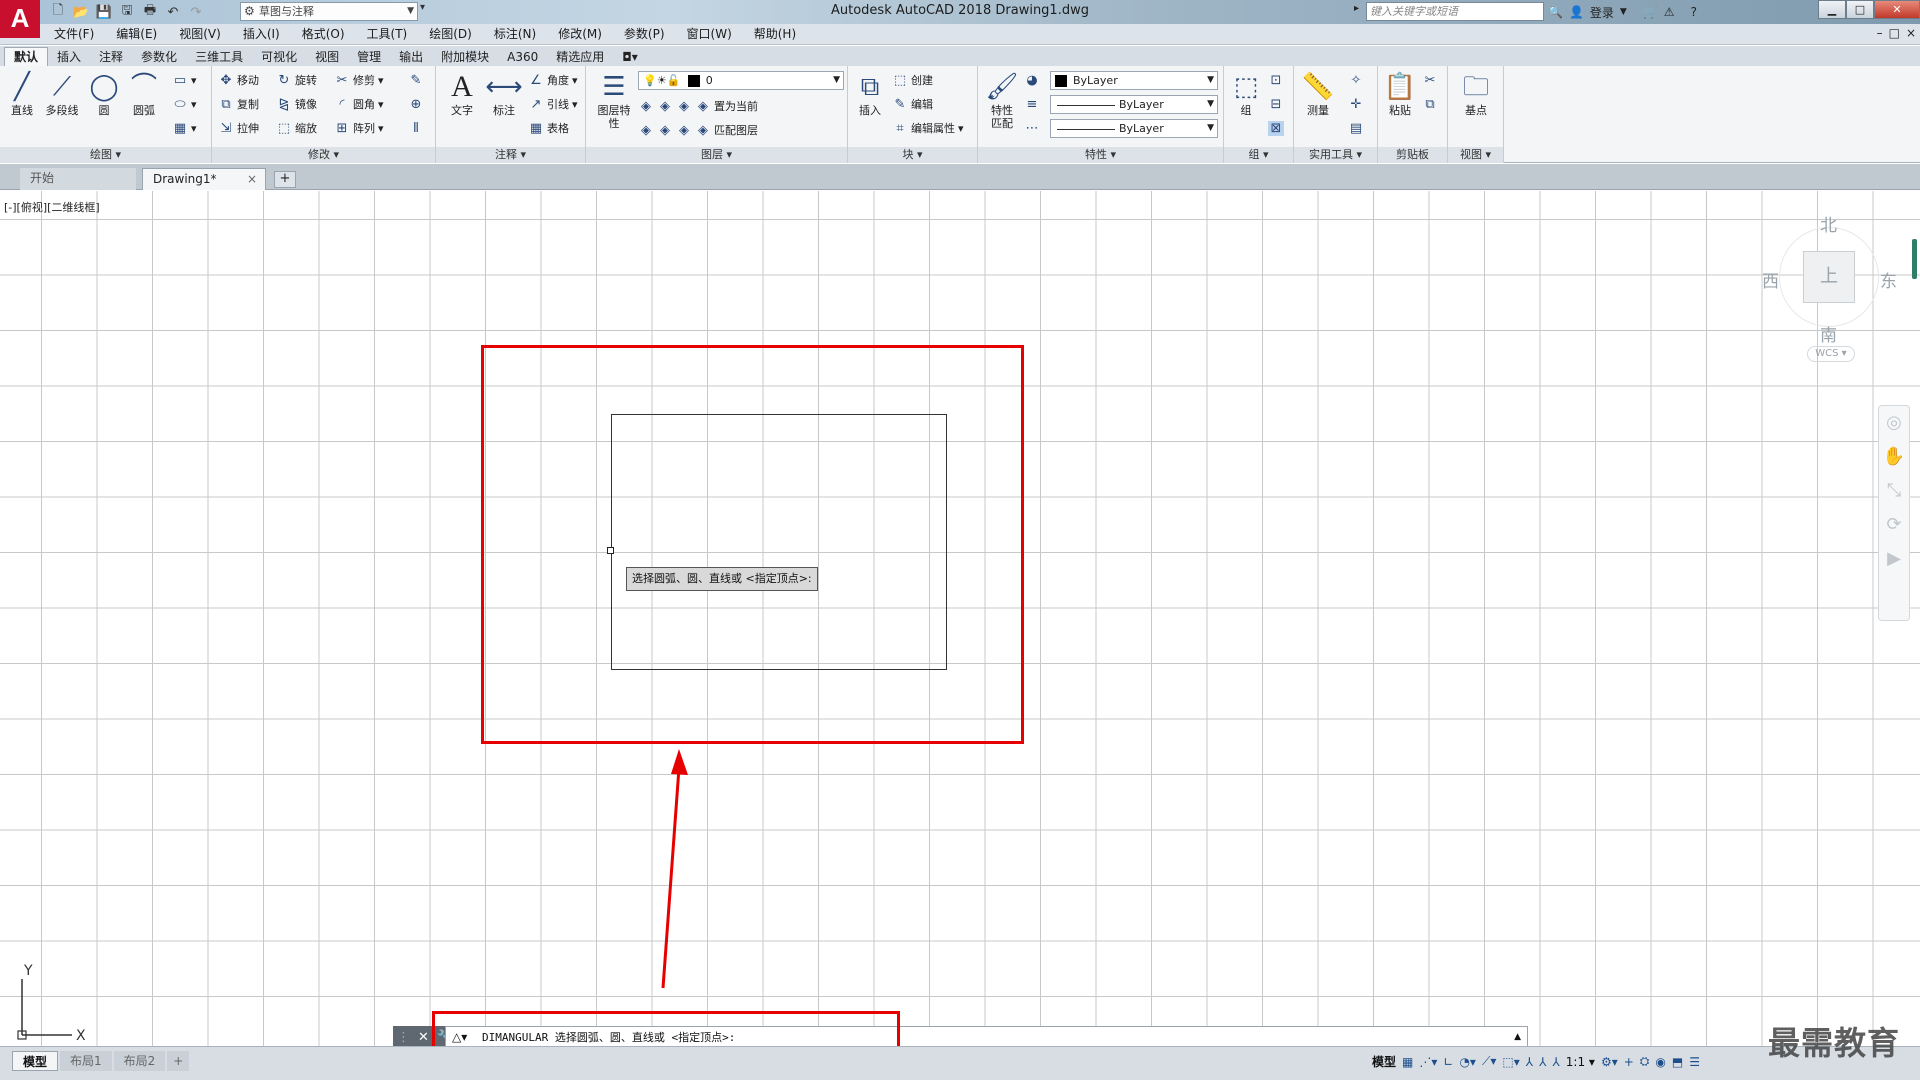  What do you see at coordinates (1318, 93) in the screenshot?
I see `measure-tool: 📏 测量` at bounding box center [1318, 93].